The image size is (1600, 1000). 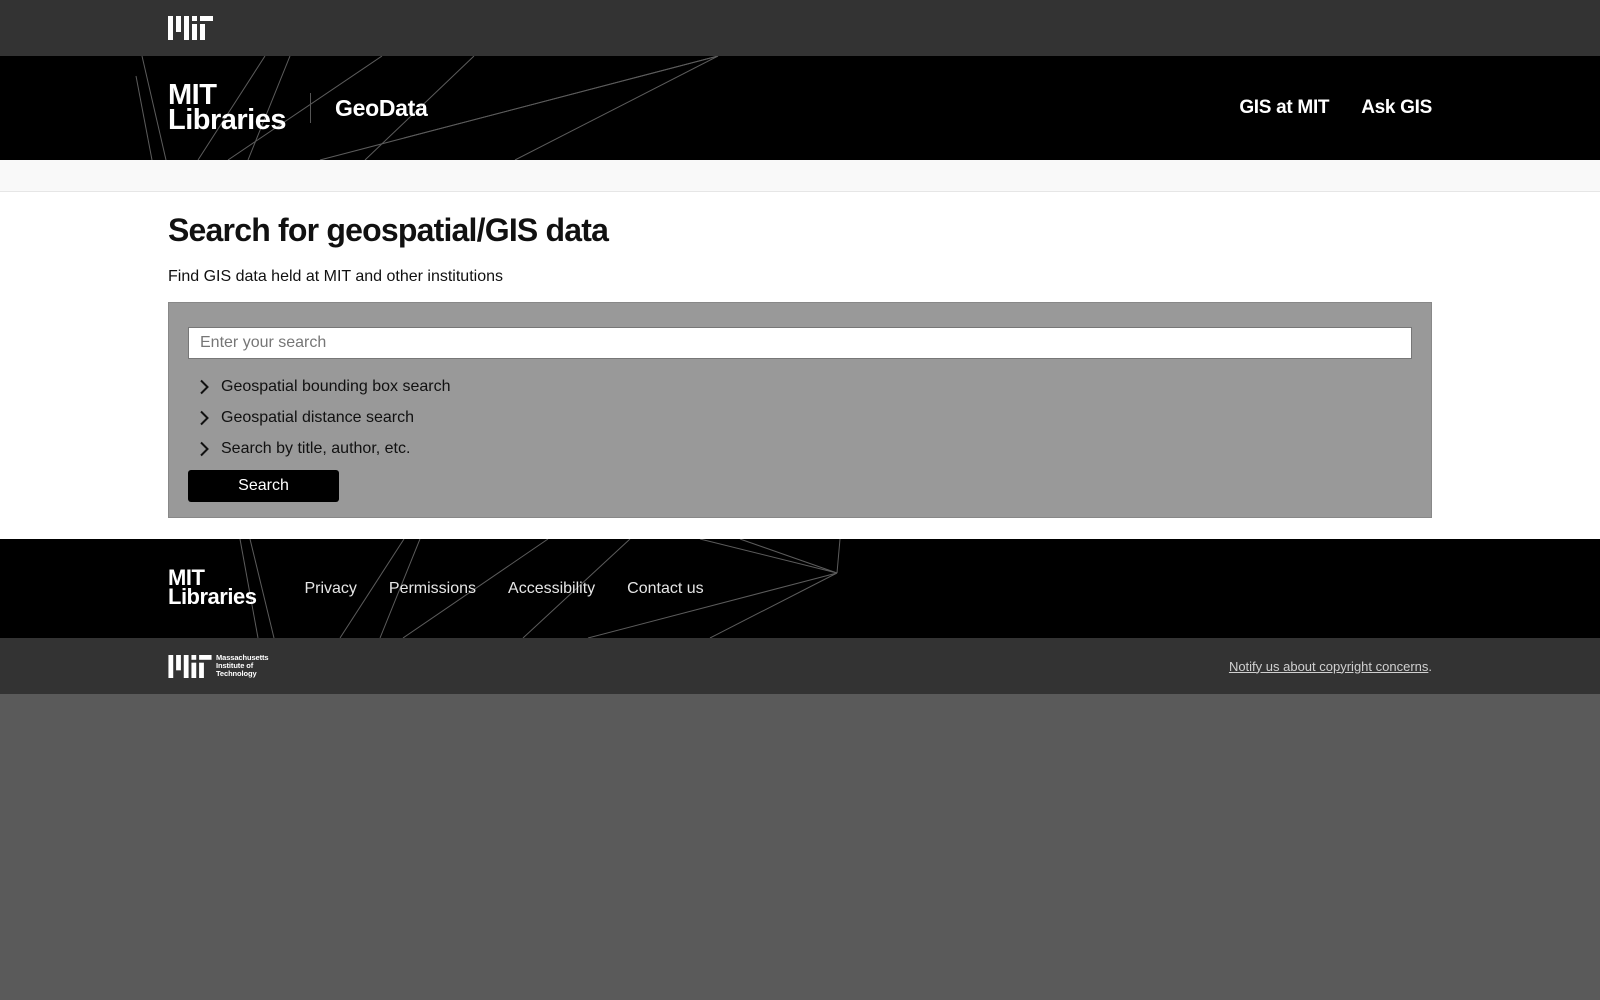 I want to click on search-input, so click(x=800, y=343).